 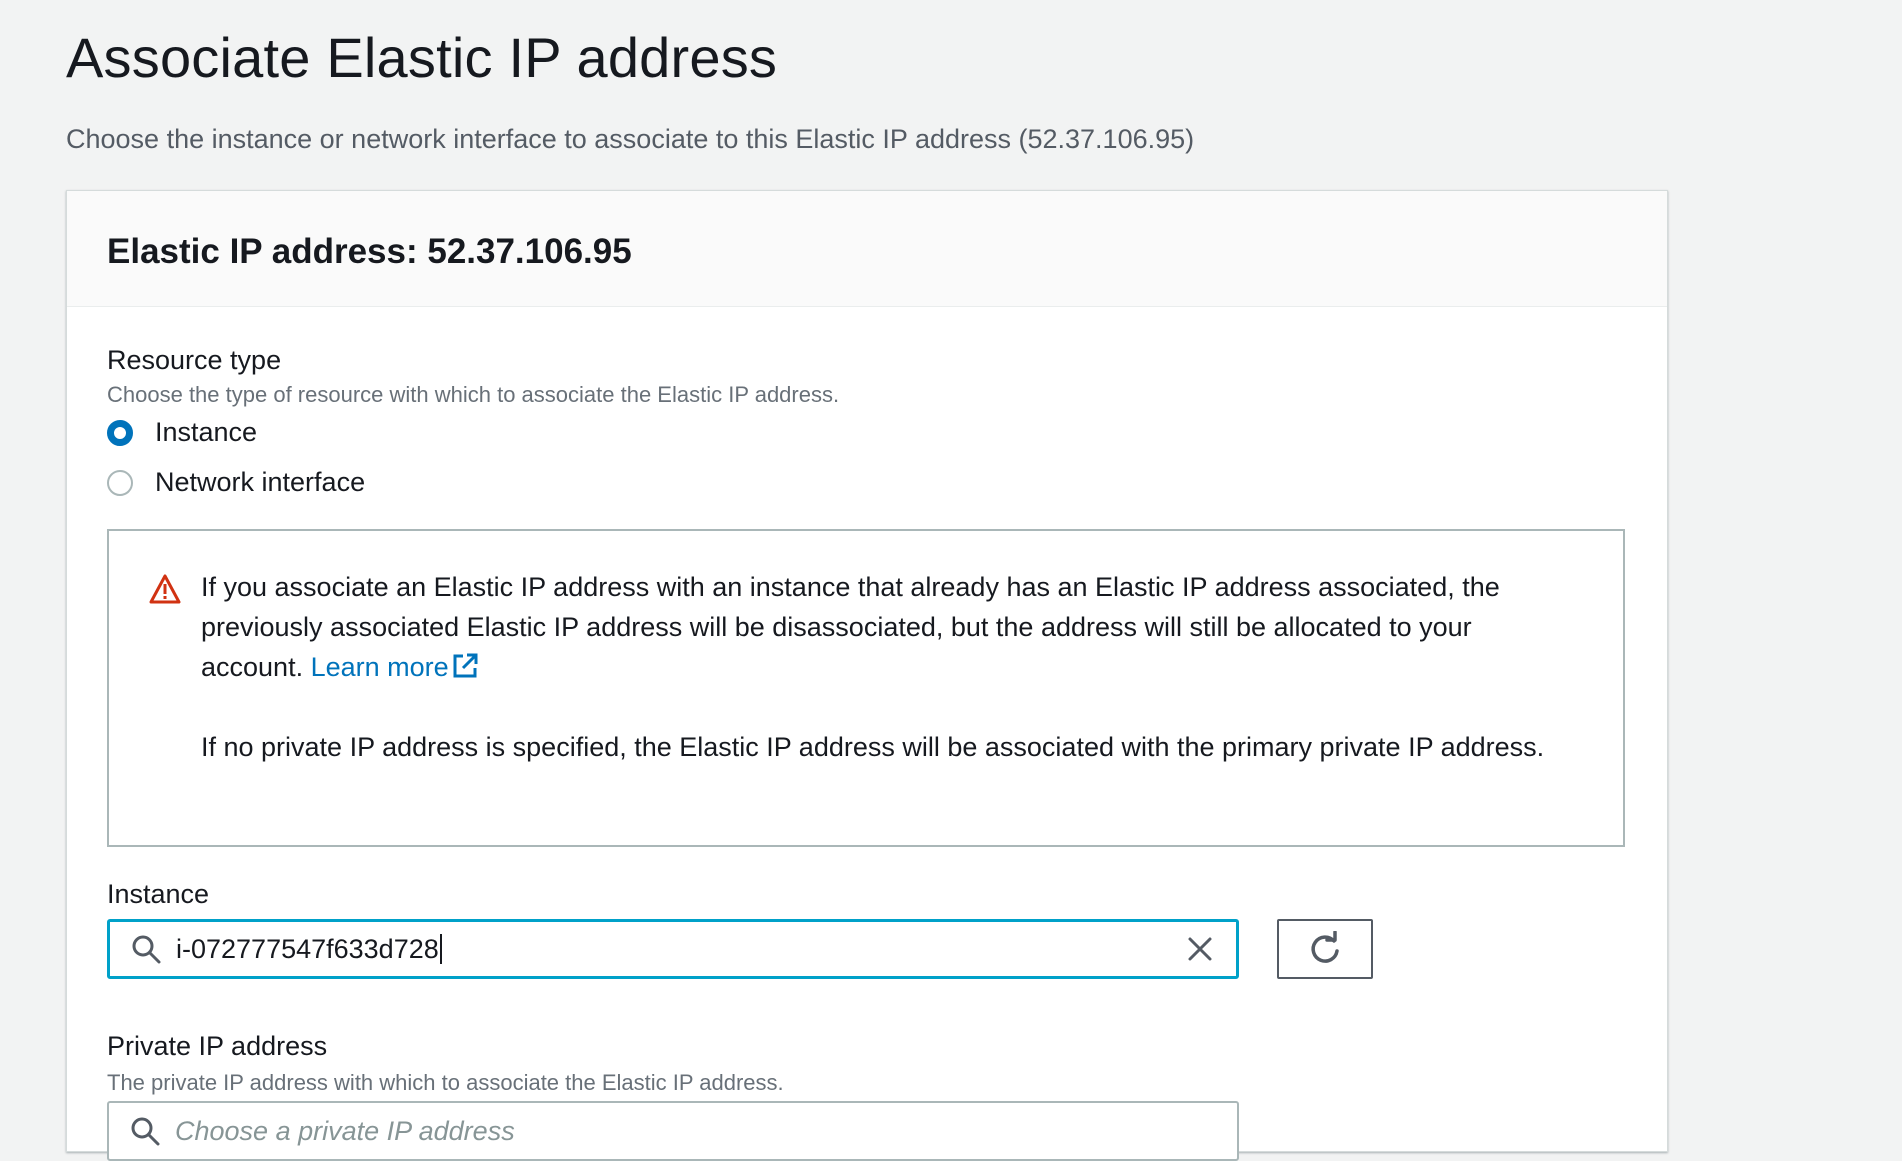 I want to click on instance-search-input: i-072777547f633d728, so click(x=673, y=949).